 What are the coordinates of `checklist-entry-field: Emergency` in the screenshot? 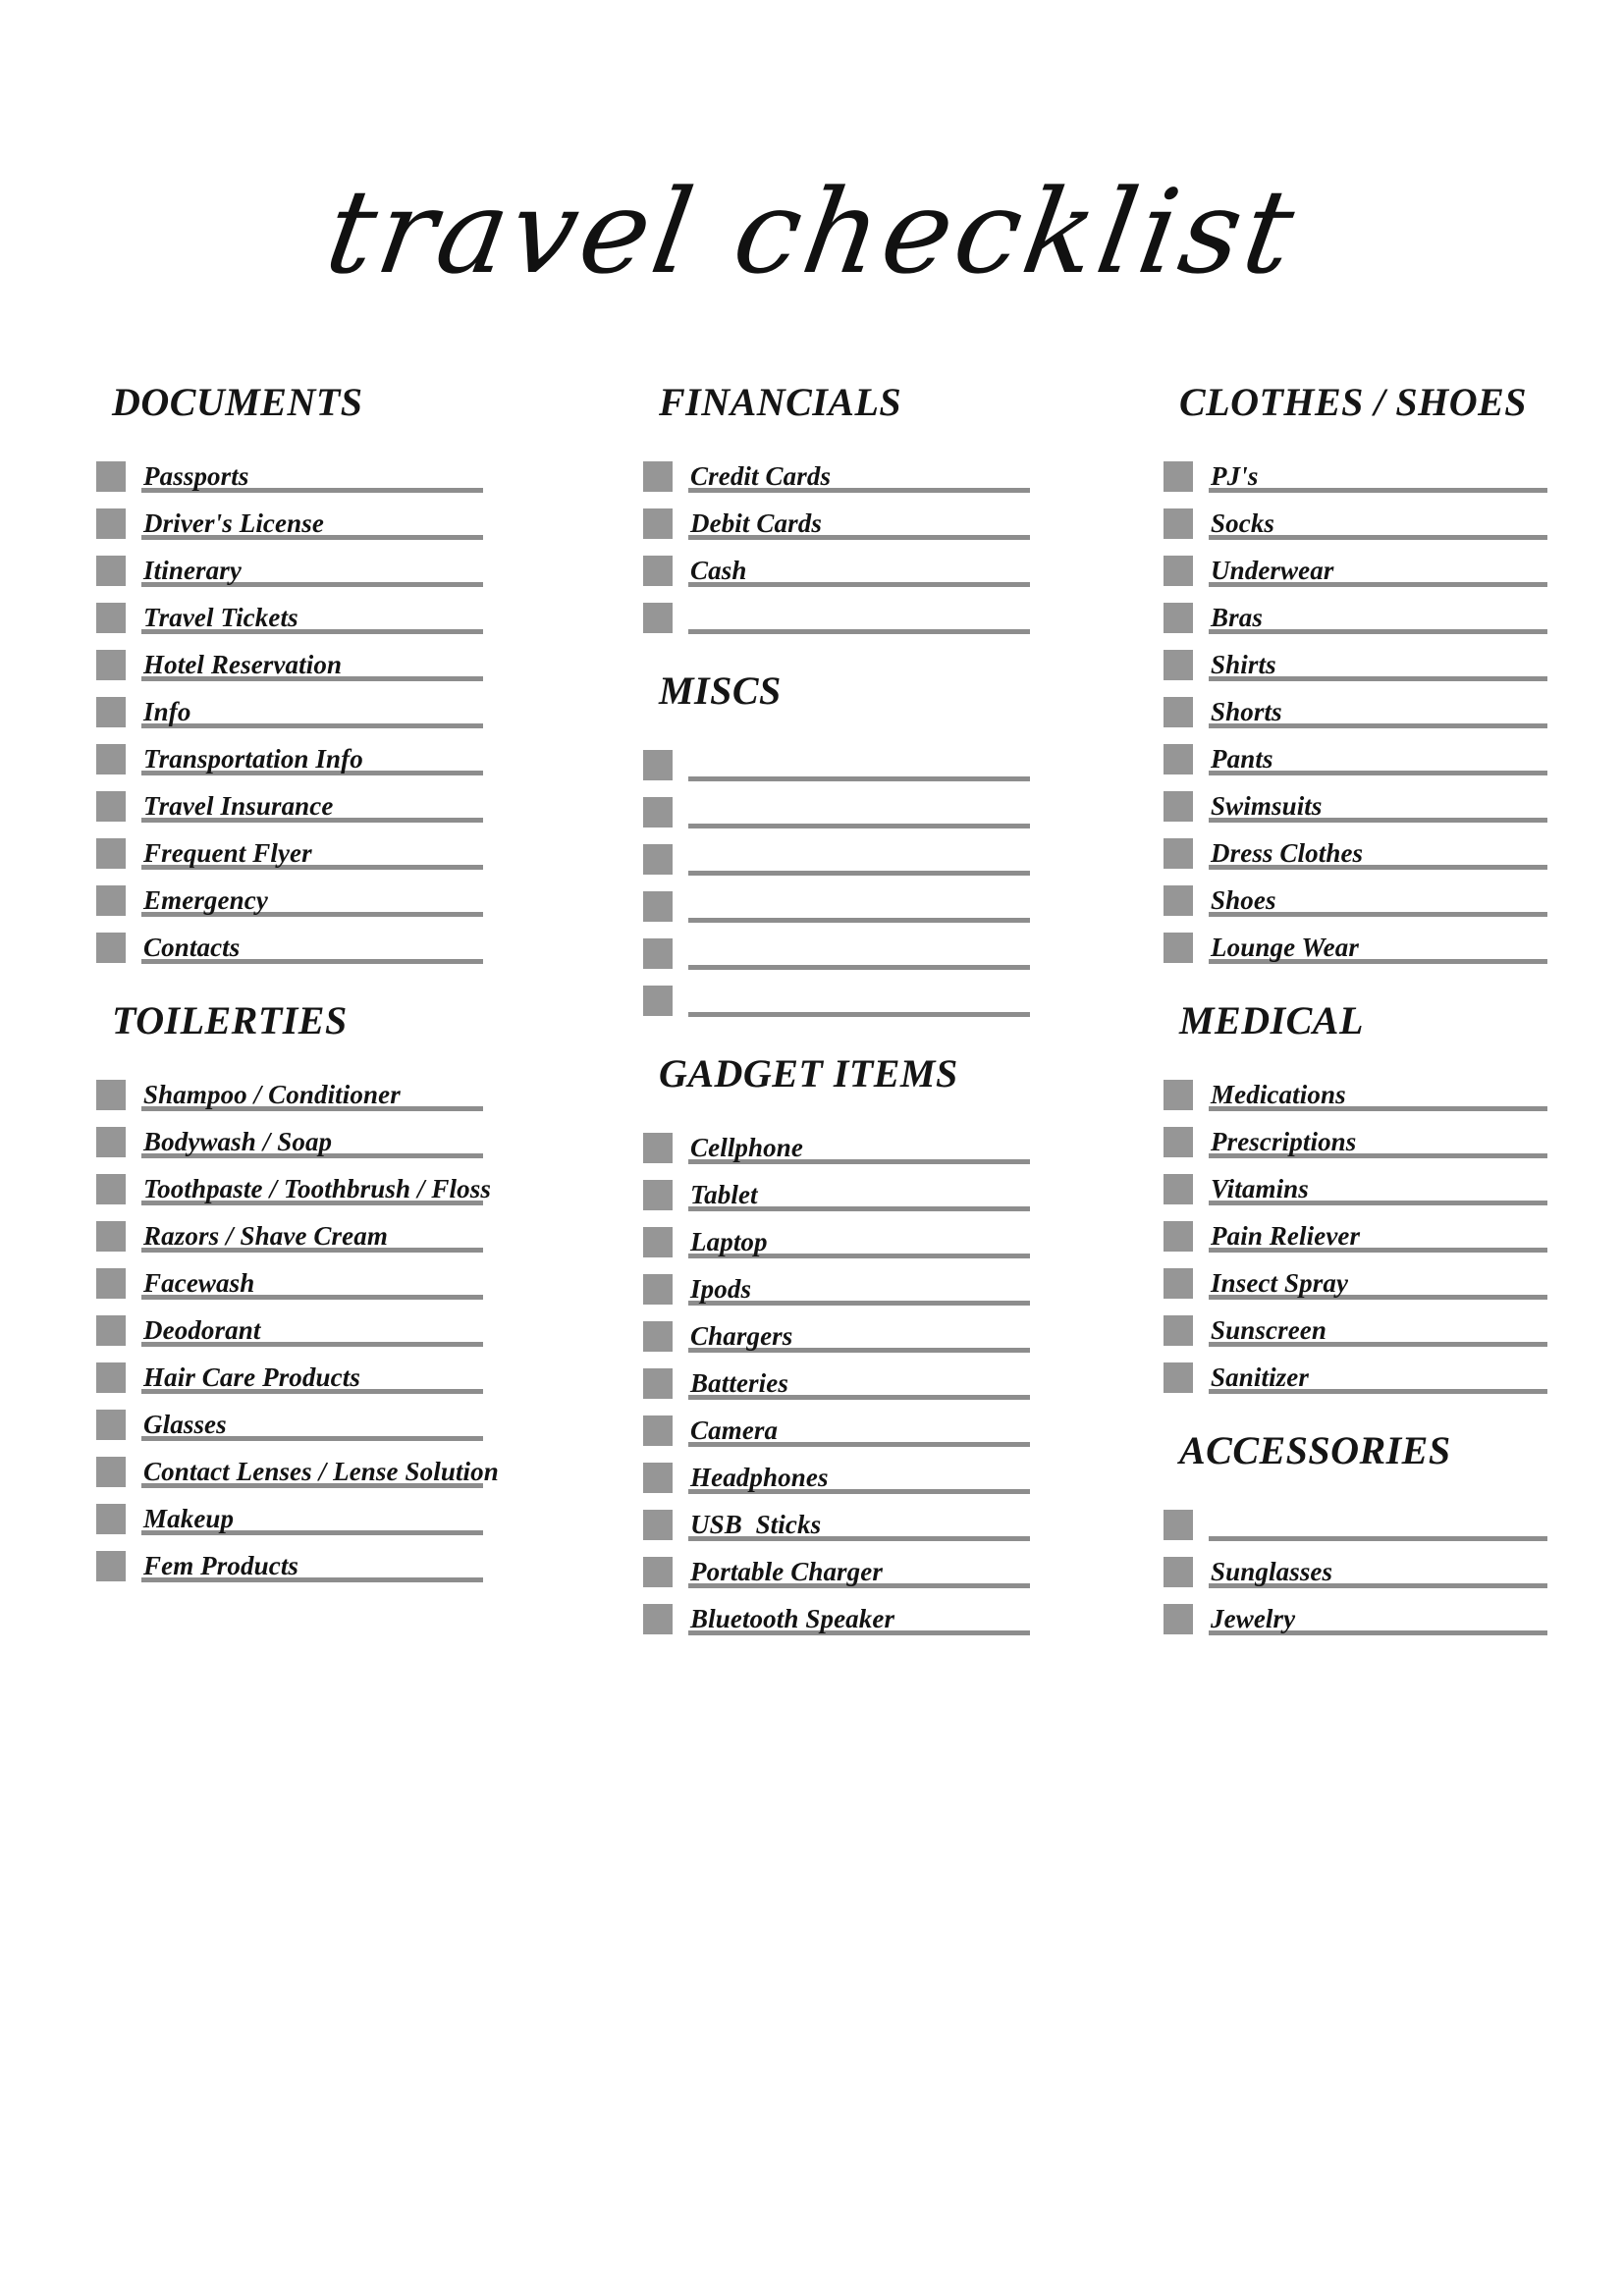 It's located at (312, 901).